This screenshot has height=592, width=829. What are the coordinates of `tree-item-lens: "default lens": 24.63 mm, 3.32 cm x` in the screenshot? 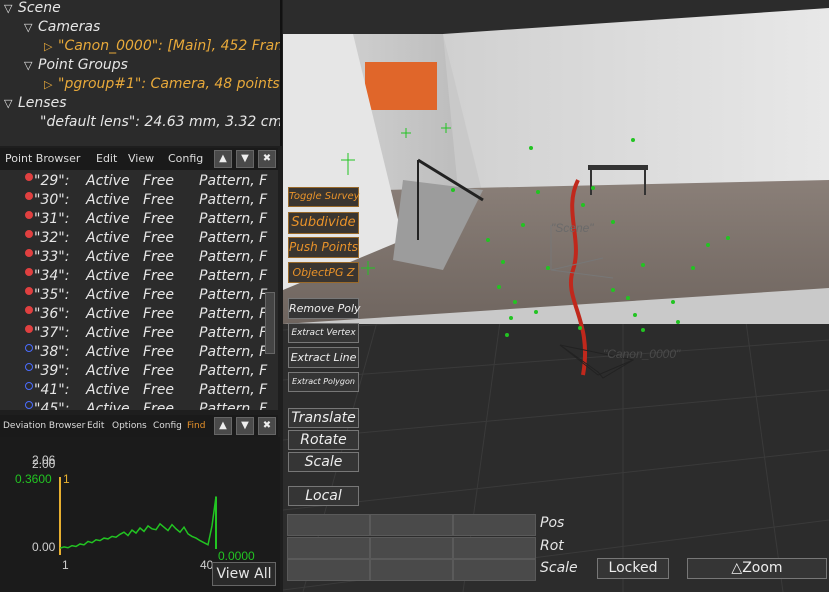 It's located at (161, 122).